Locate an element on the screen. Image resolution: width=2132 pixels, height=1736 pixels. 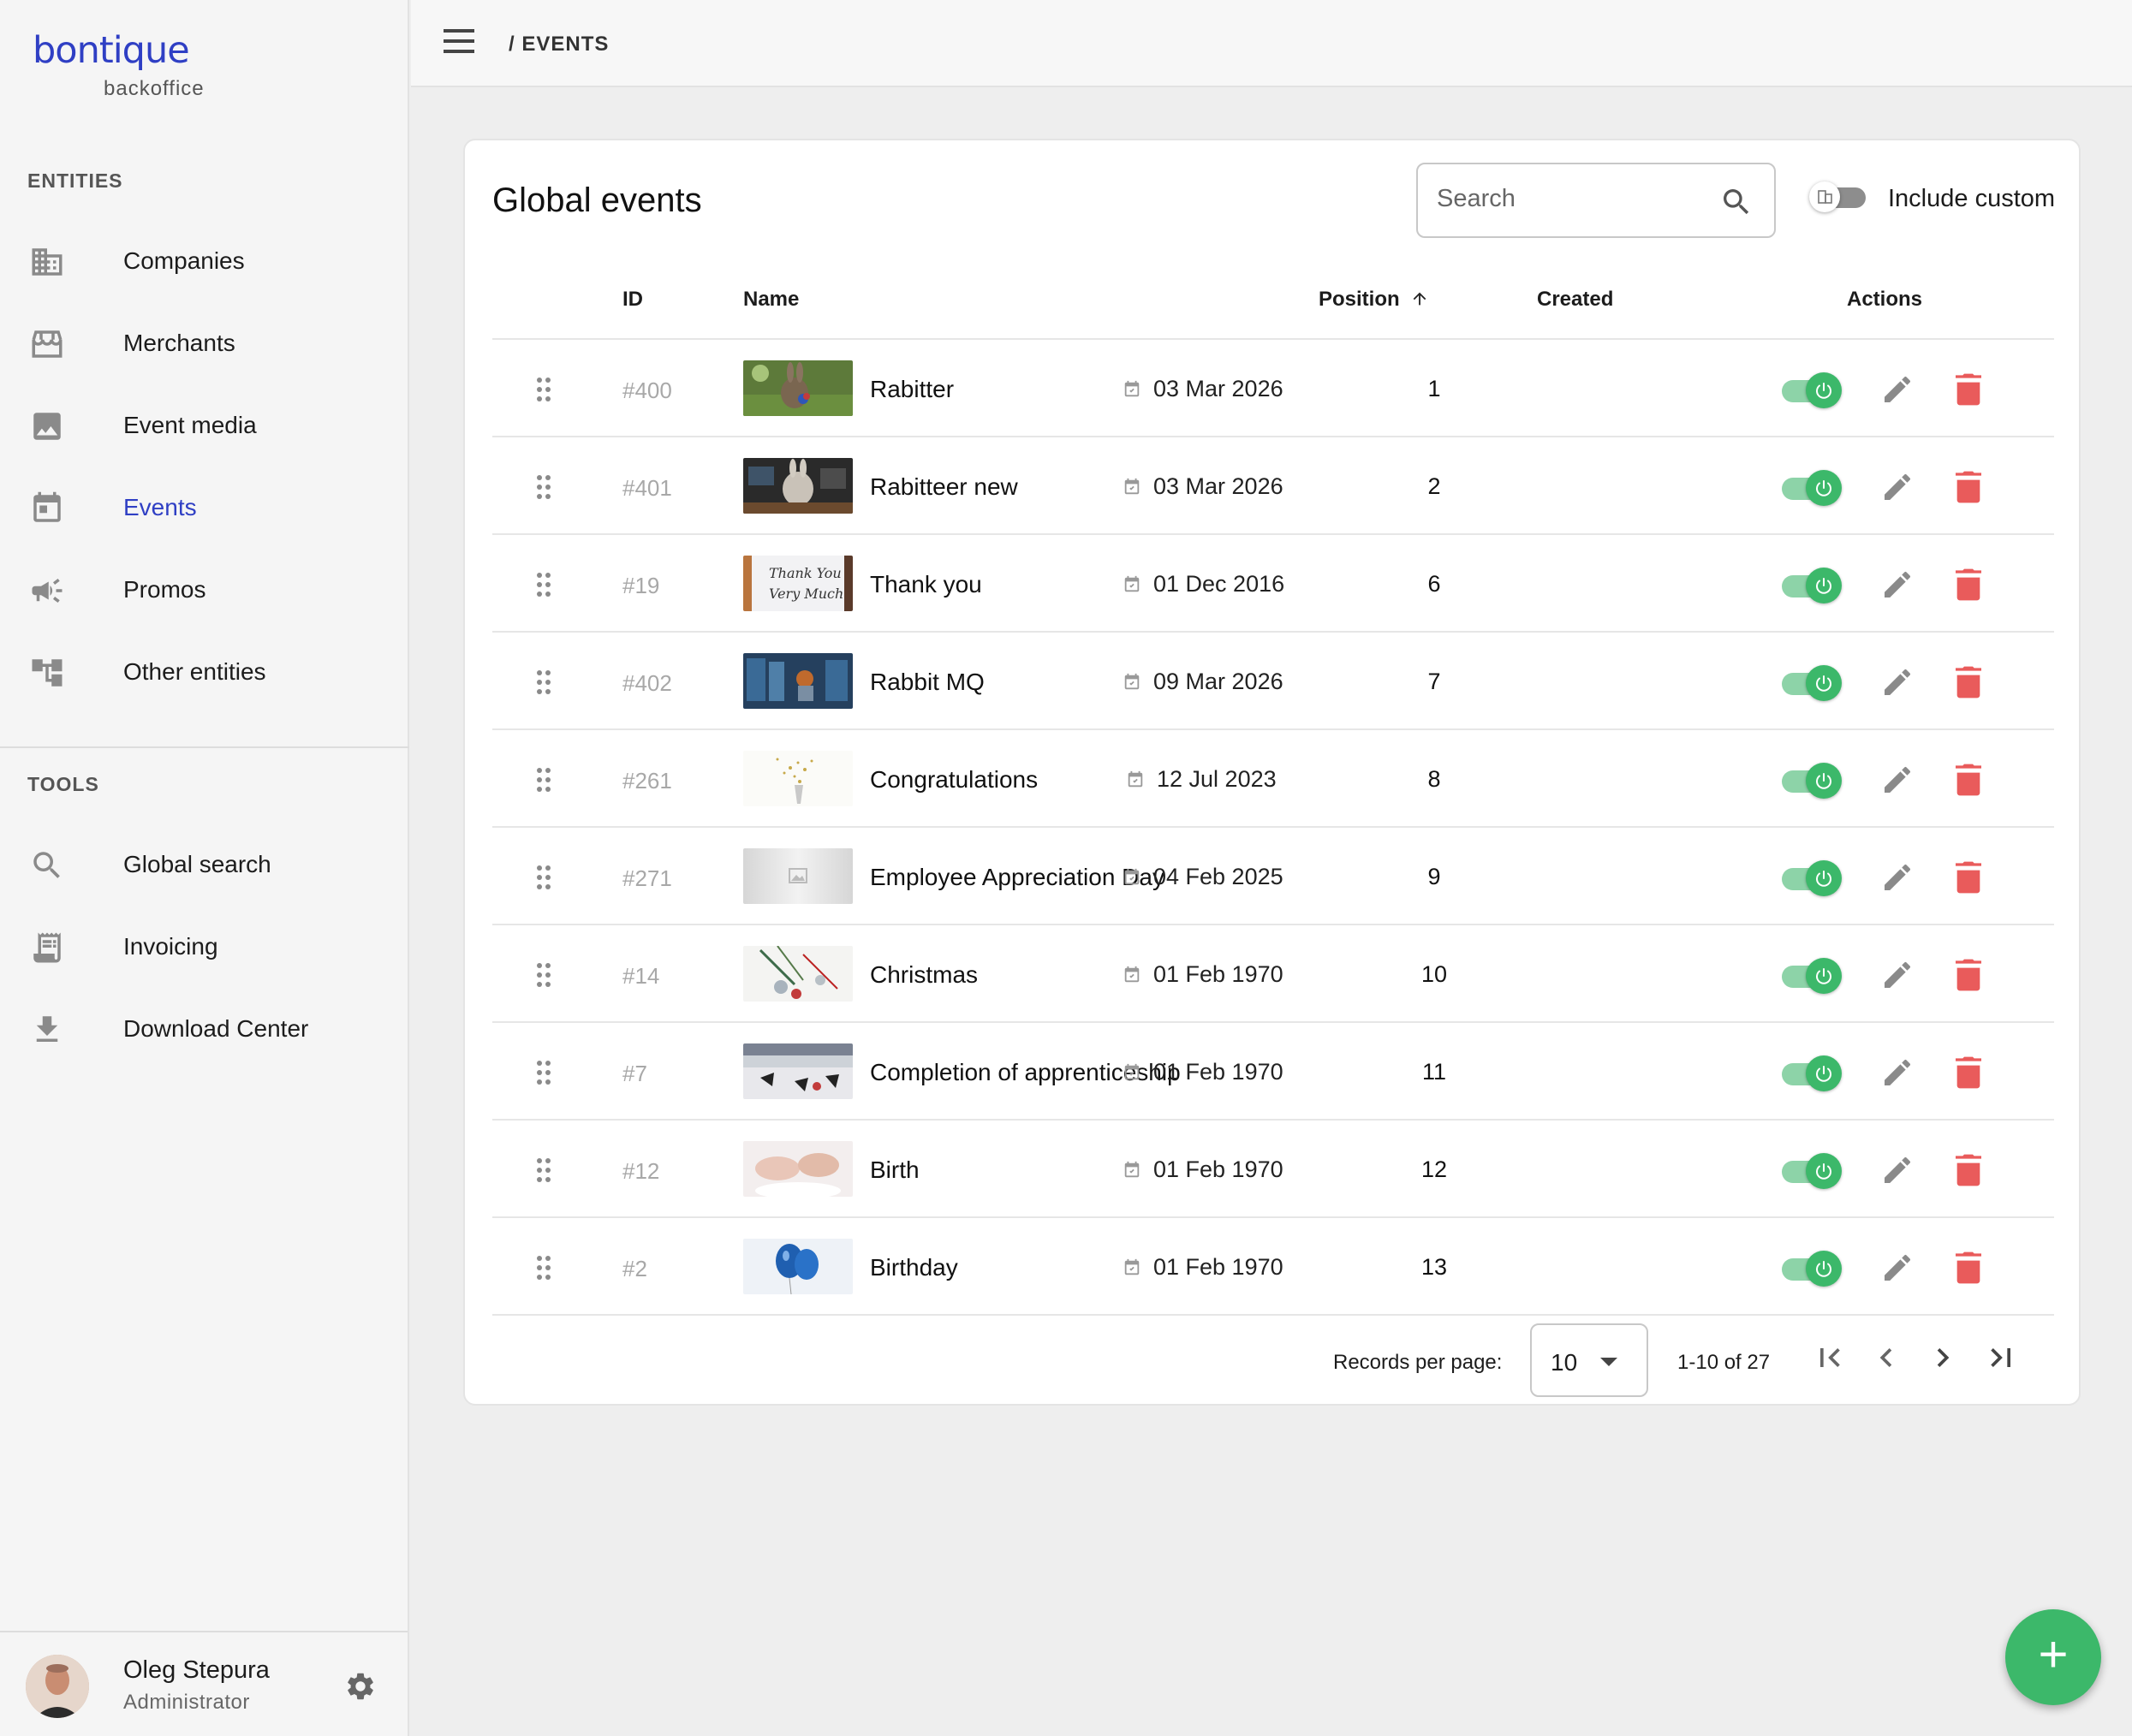
event-name: Rabitter is located at coordinates (912, 390).